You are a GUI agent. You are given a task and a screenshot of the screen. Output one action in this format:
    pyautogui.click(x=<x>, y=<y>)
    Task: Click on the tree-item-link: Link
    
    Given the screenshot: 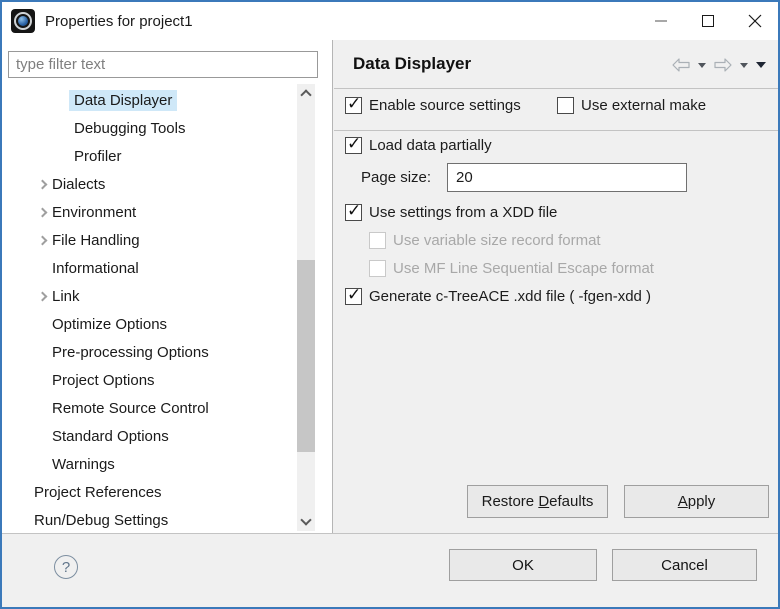 What is the action you would take?
    pyautogui.click(x=149, y=296)
    